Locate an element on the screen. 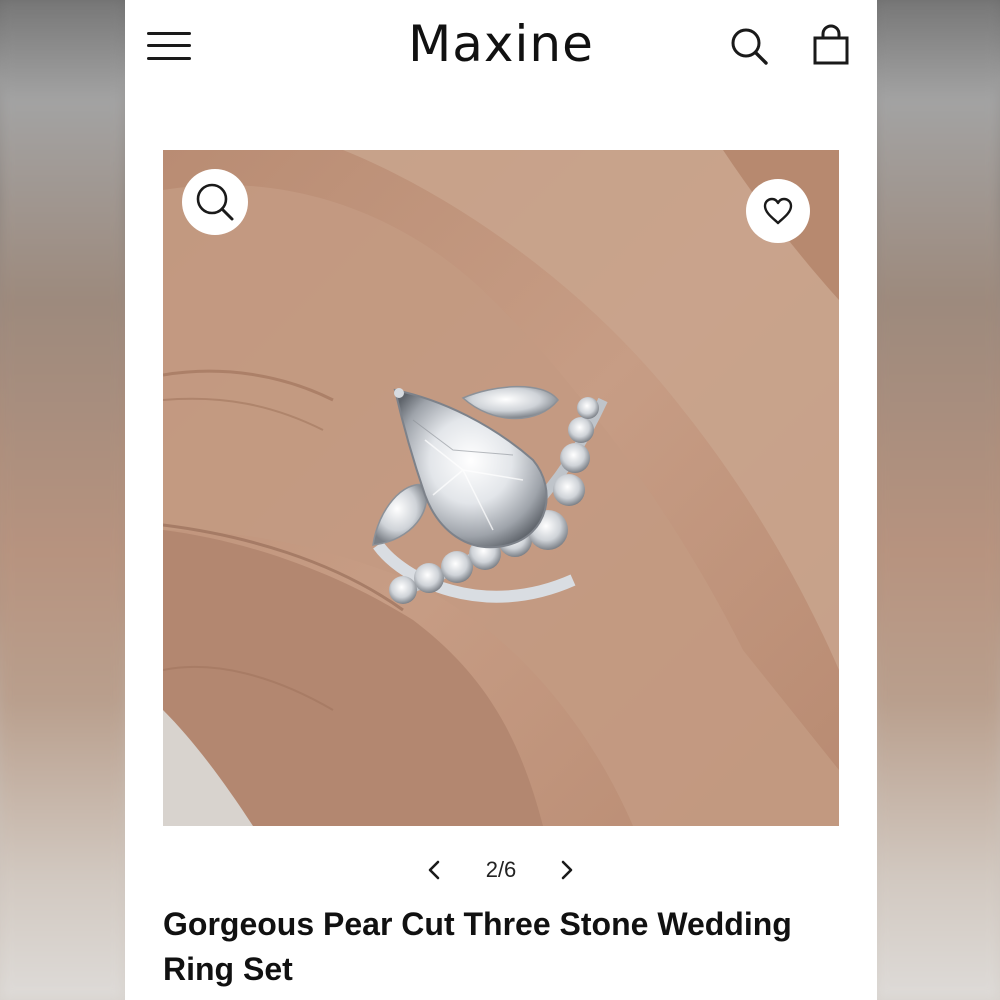 This screenshot has width=1000, height=1000. heart-icon is located at coordinates (778, 211).